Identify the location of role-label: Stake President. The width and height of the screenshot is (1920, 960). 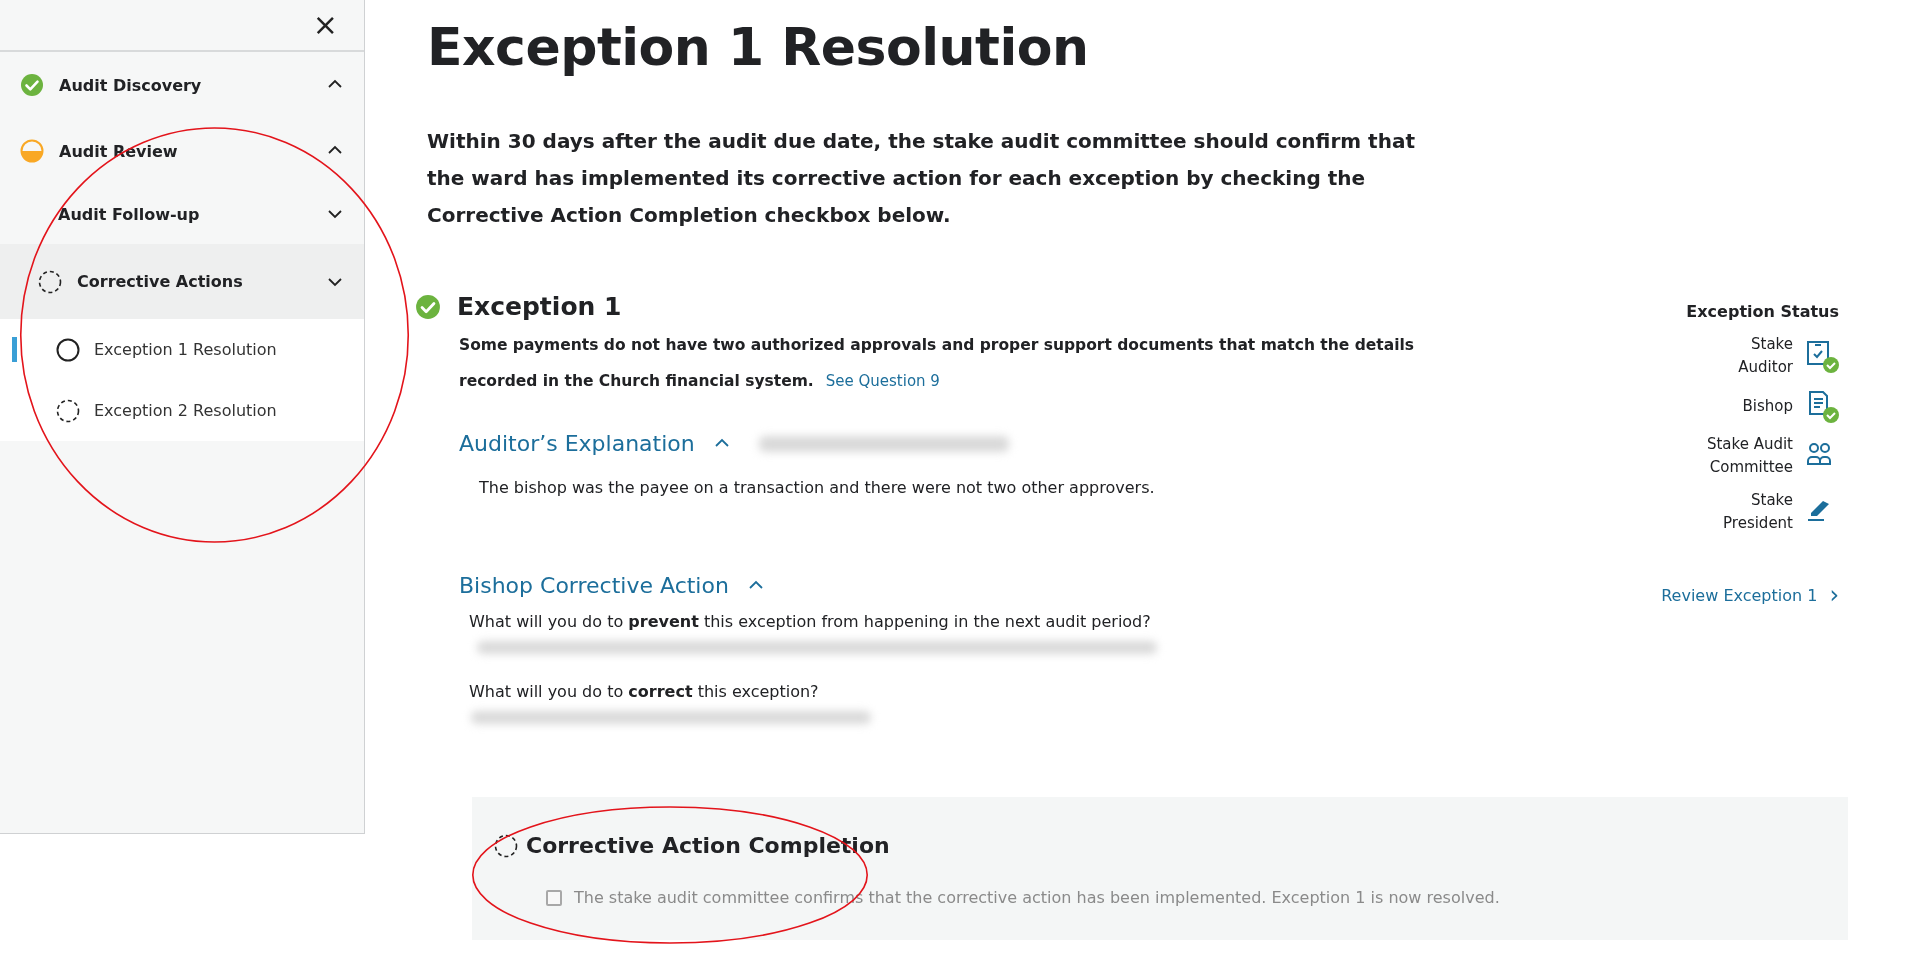
(1757, 512).